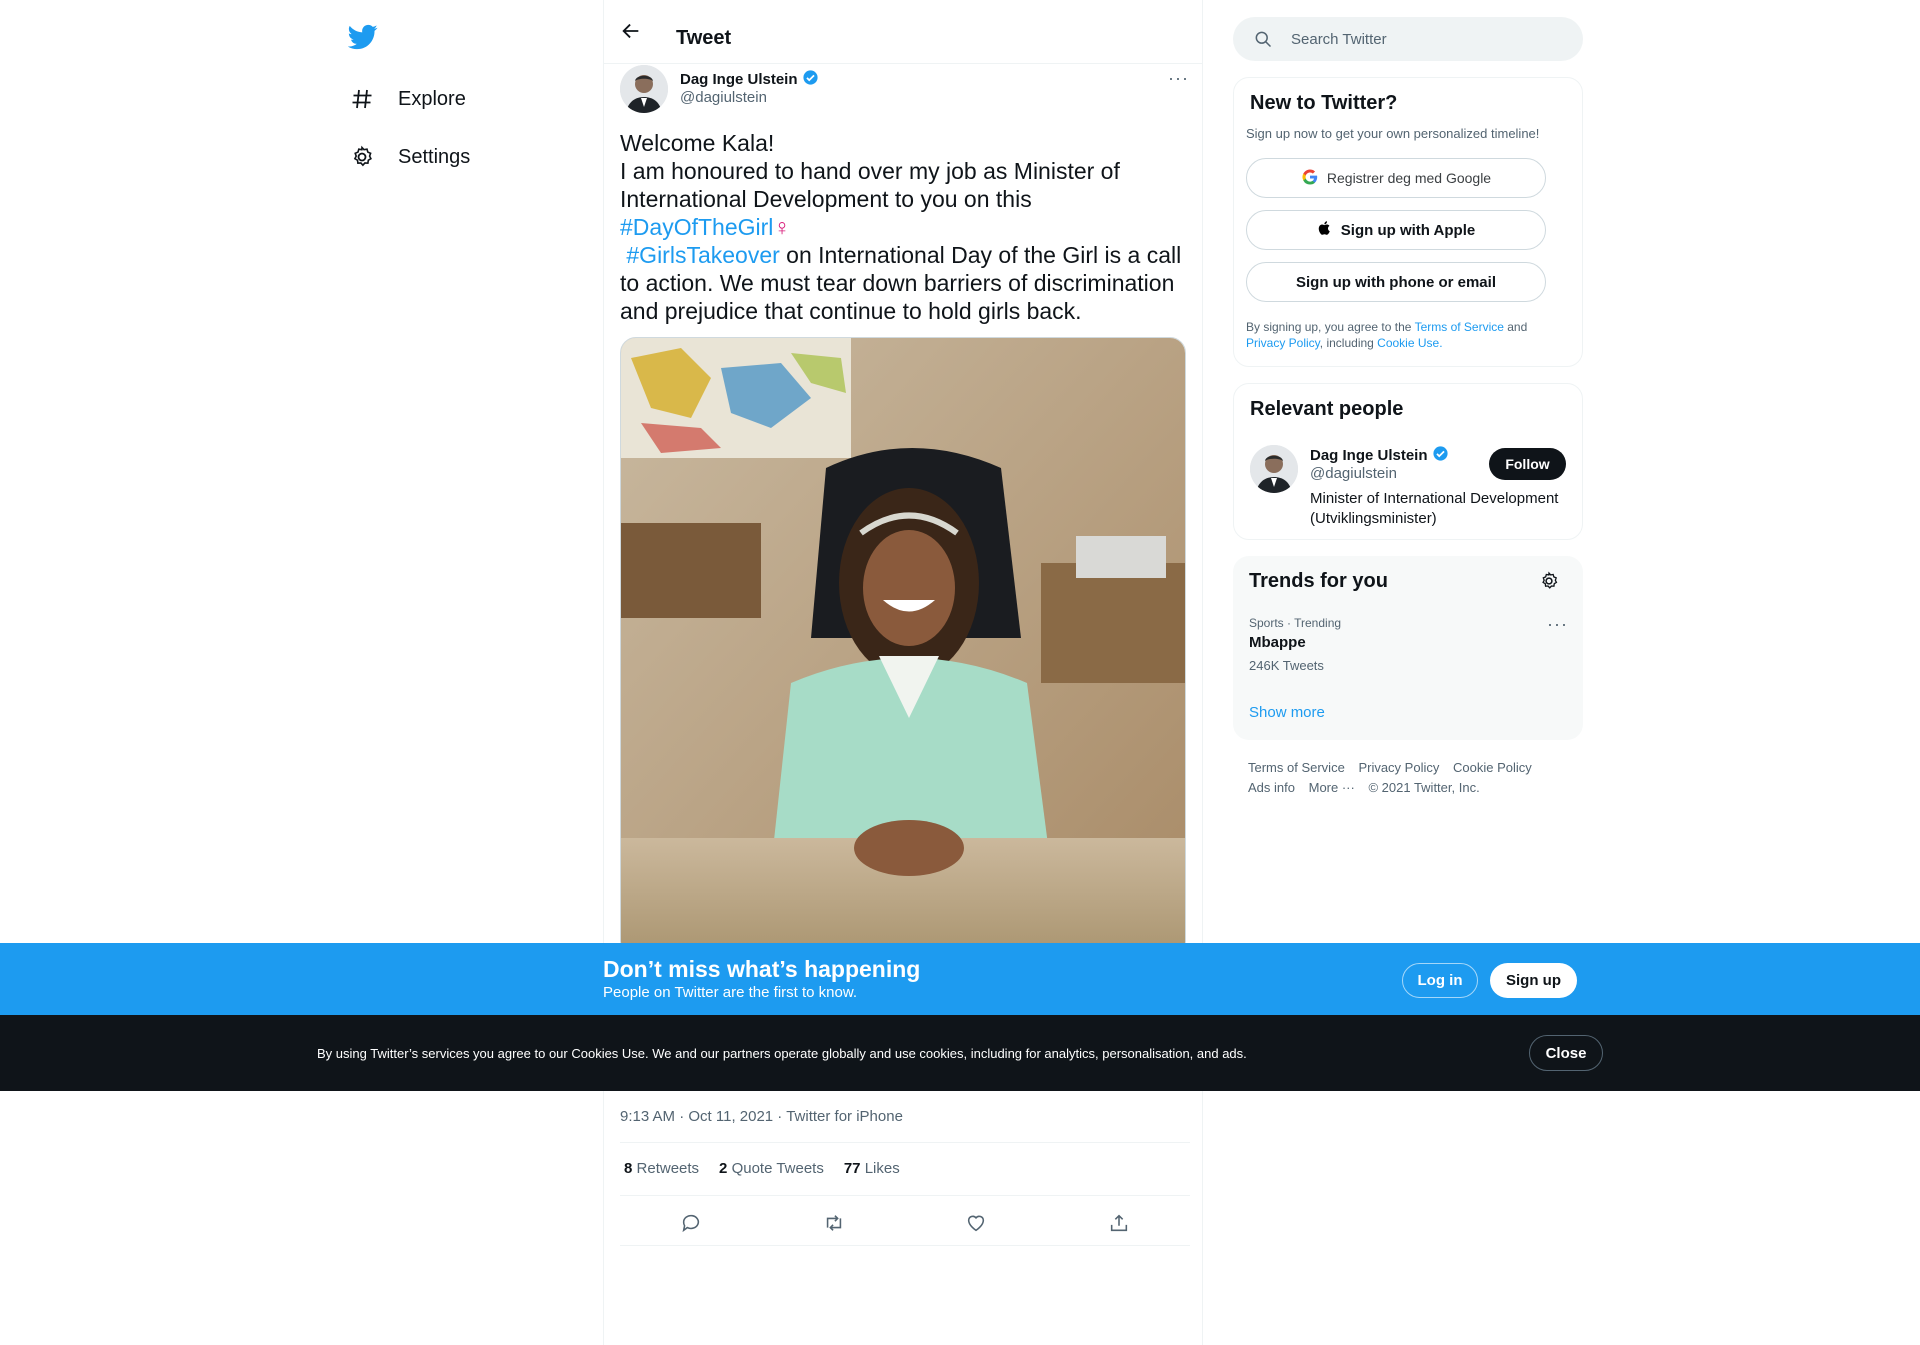  What do you see at coordinates (1310, 178) in the screenshot?
I see `google-logo-icon` at bounding box center [1310, 178].